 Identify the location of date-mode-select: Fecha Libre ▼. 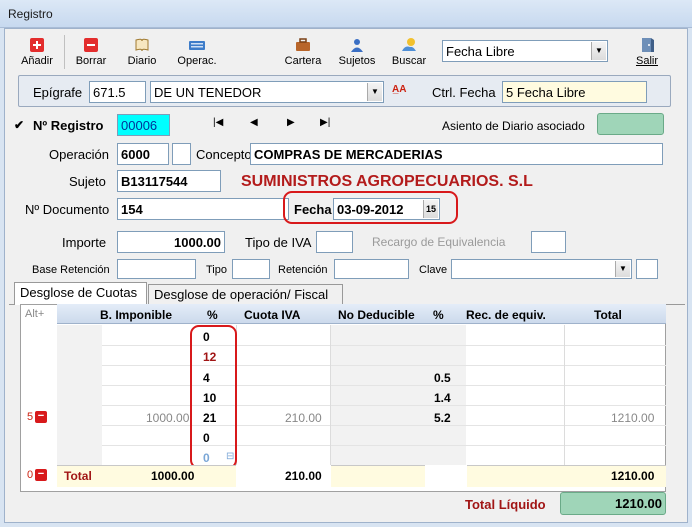
(525, 51).